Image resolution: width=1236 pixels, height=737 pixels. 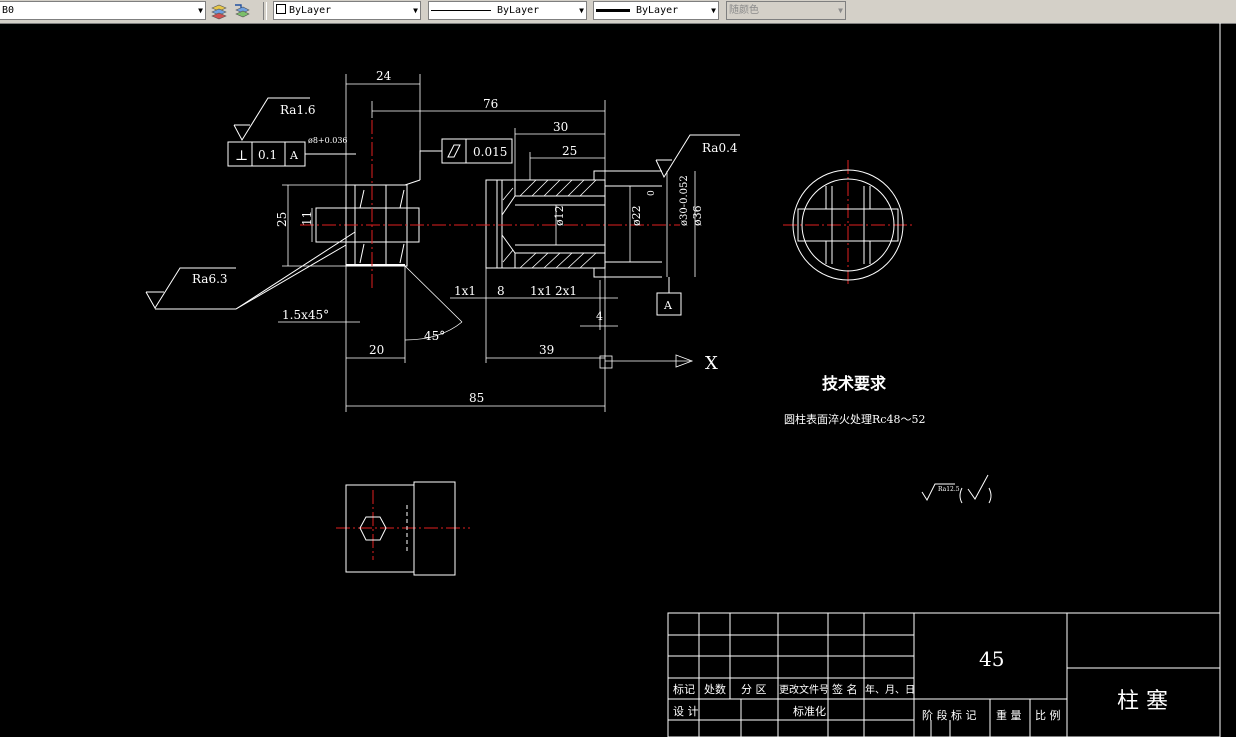 What do you see at coordinates (949, 715) in the screenshot?
I see `stage-header: 阶 段 标 记` at bounding box center [949, 715].